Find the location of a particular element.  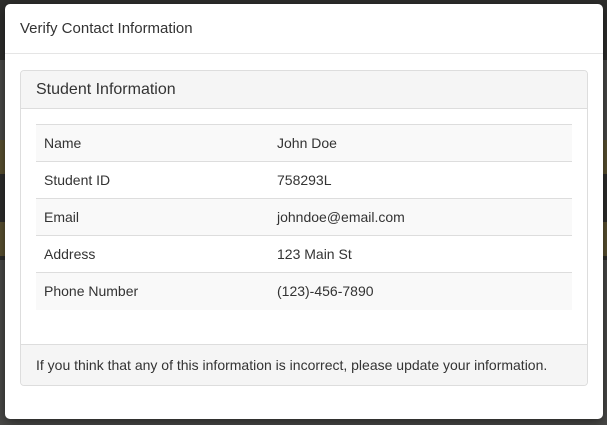

row-label-address: Address is located at coordinates (152, 254).